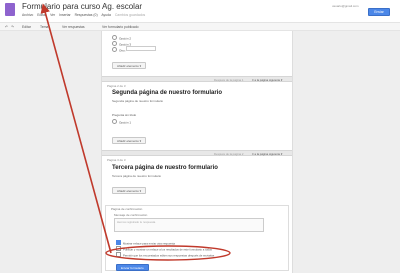 This screenshot has width=400, height=273. What do you see at coordinates (65, 15) in the screenshot?
I see `menu-insertar: Insertar` at bounding box center [65, 15].